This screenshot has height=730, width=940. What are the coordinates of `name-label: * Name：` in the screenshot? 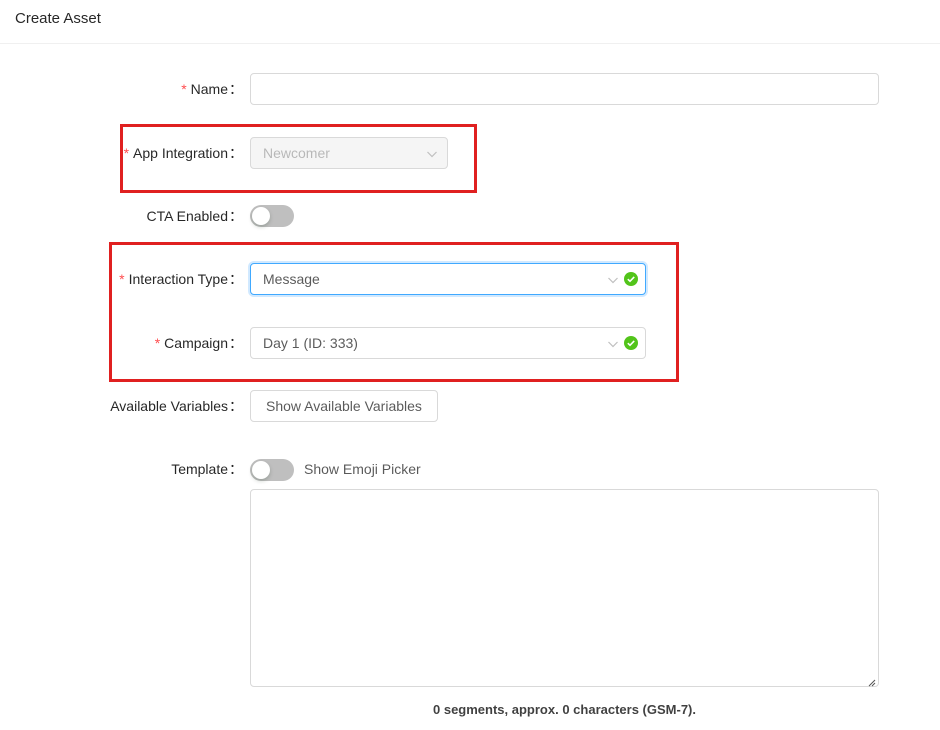 It's located at (212, 89).